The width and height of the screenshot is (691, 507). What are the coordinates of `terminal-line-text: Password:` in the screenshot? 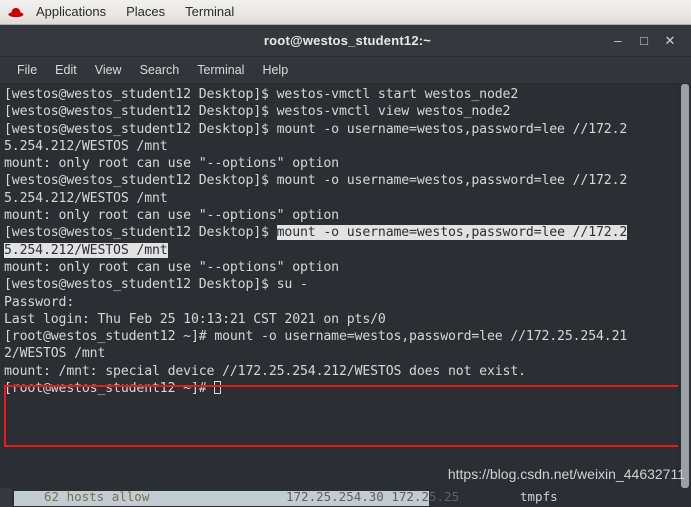 It's located at (39, 302).